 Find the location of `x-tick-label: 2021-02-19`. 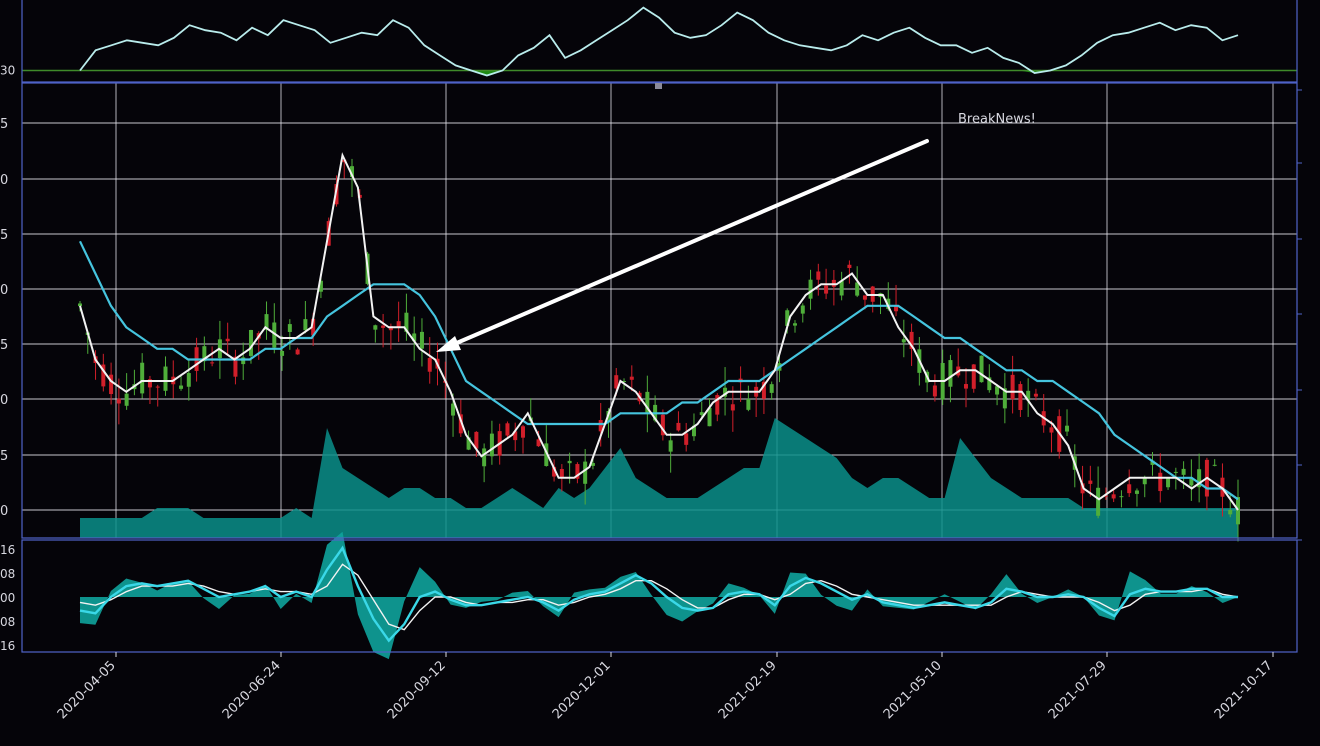

x-tick-label: 2021-02-19 is located at coordinates (748, 690).